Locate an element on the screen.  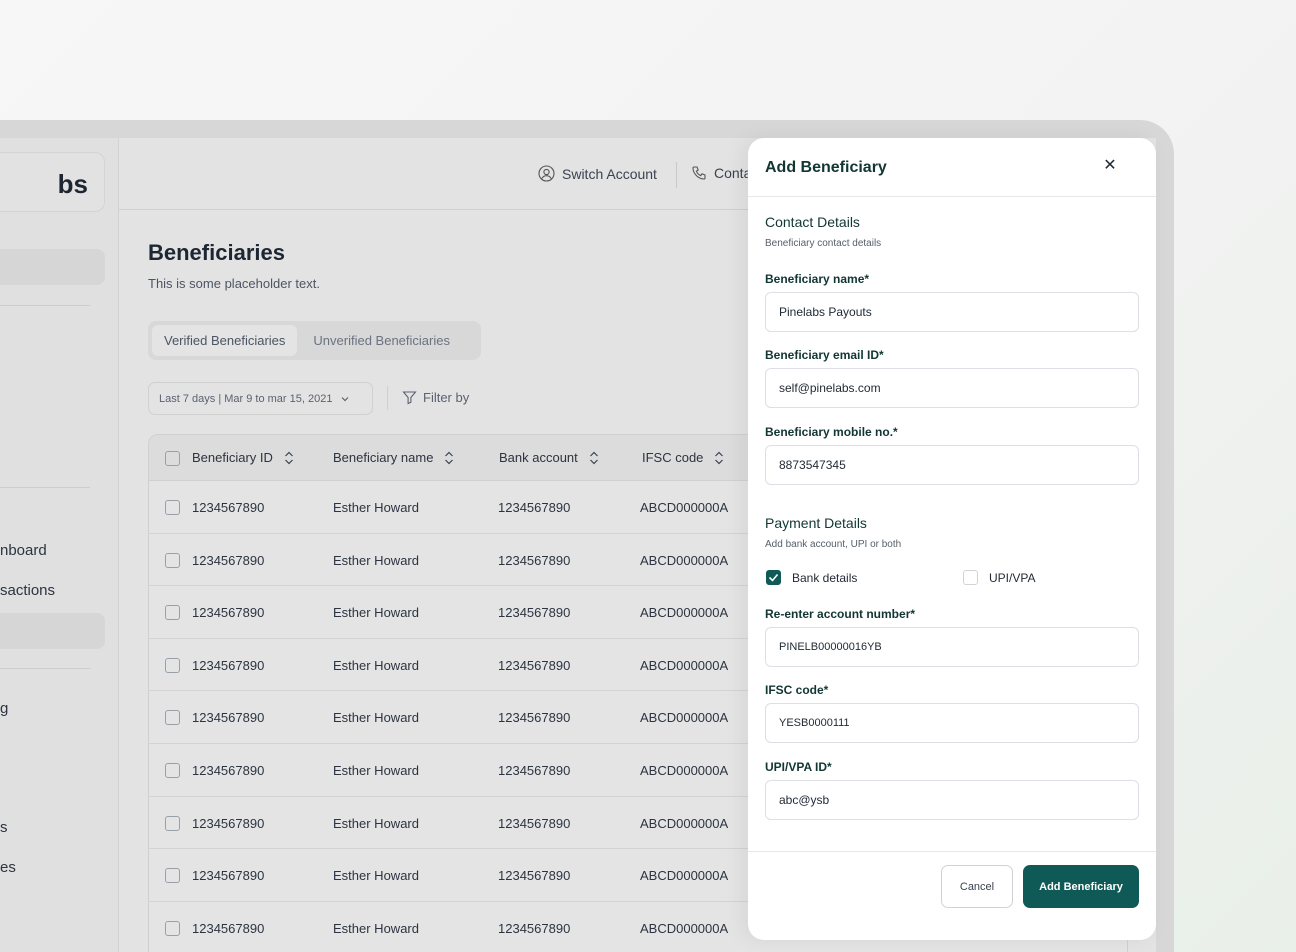
column-label: Beneficiary name is located at coordinates (383, 457).